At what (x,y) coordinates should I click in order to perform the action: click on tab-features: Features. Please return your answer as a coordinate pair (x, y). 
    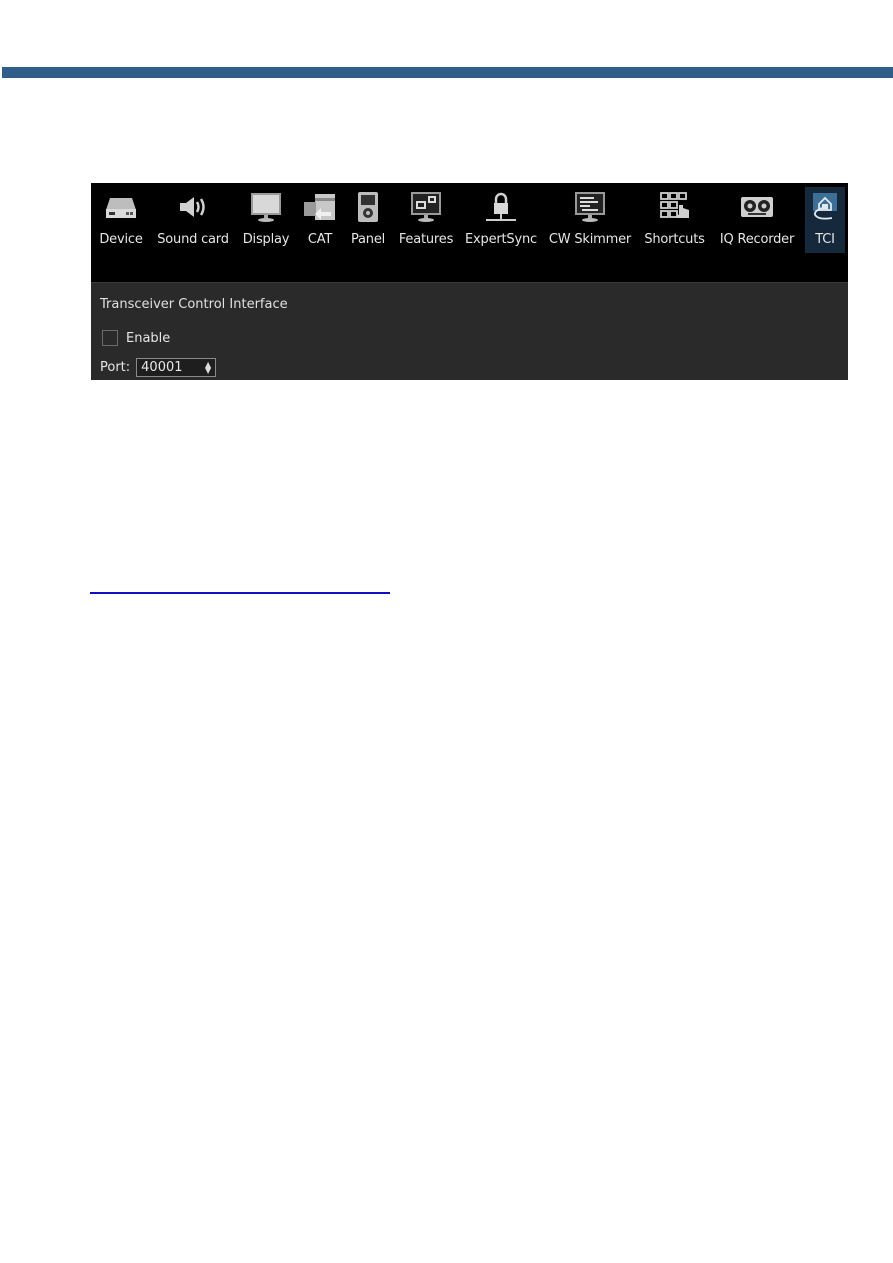
    Looking at the image, I should click on (426, 220).